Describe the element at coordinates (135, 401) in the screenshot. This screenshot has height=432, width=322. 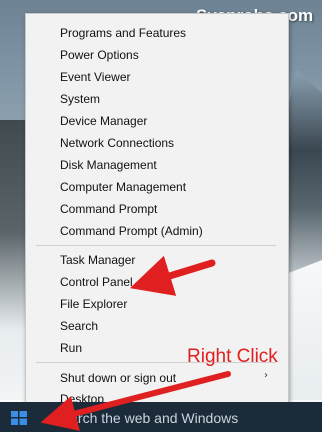
I see `arrow-to-start-button` at that location.